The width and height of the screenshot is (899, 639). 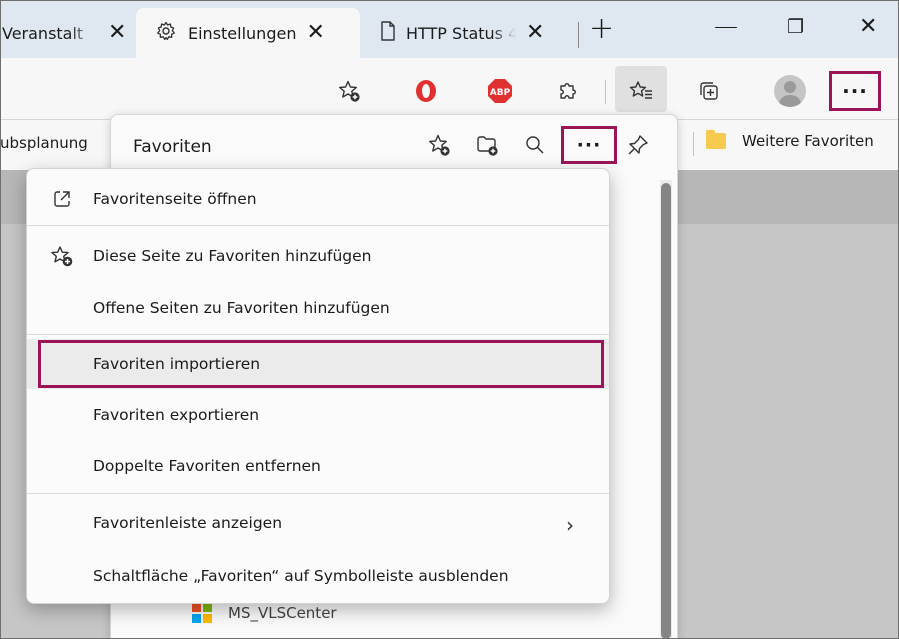 What do you see at coordinates (318, 415) in the screenshot?
I see `menu-item-export-favorites: Favoriten exportieren` at bounding box center [318, 415].